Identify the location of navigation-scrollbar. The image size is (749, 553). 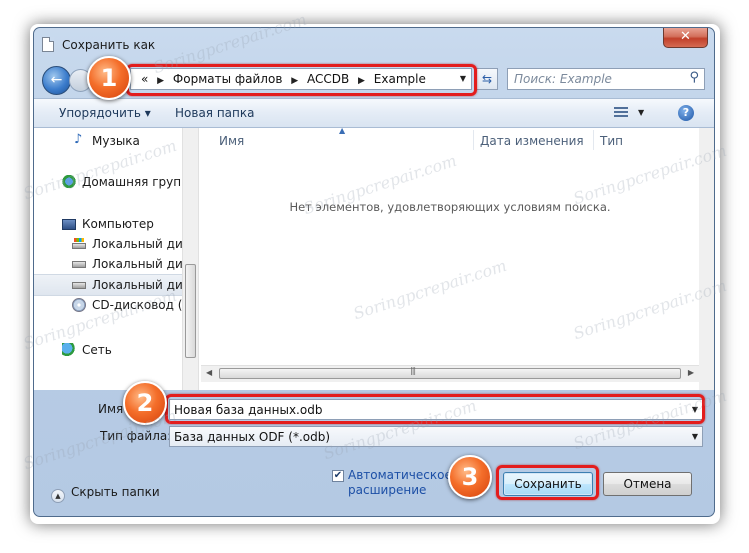
(190, 259).